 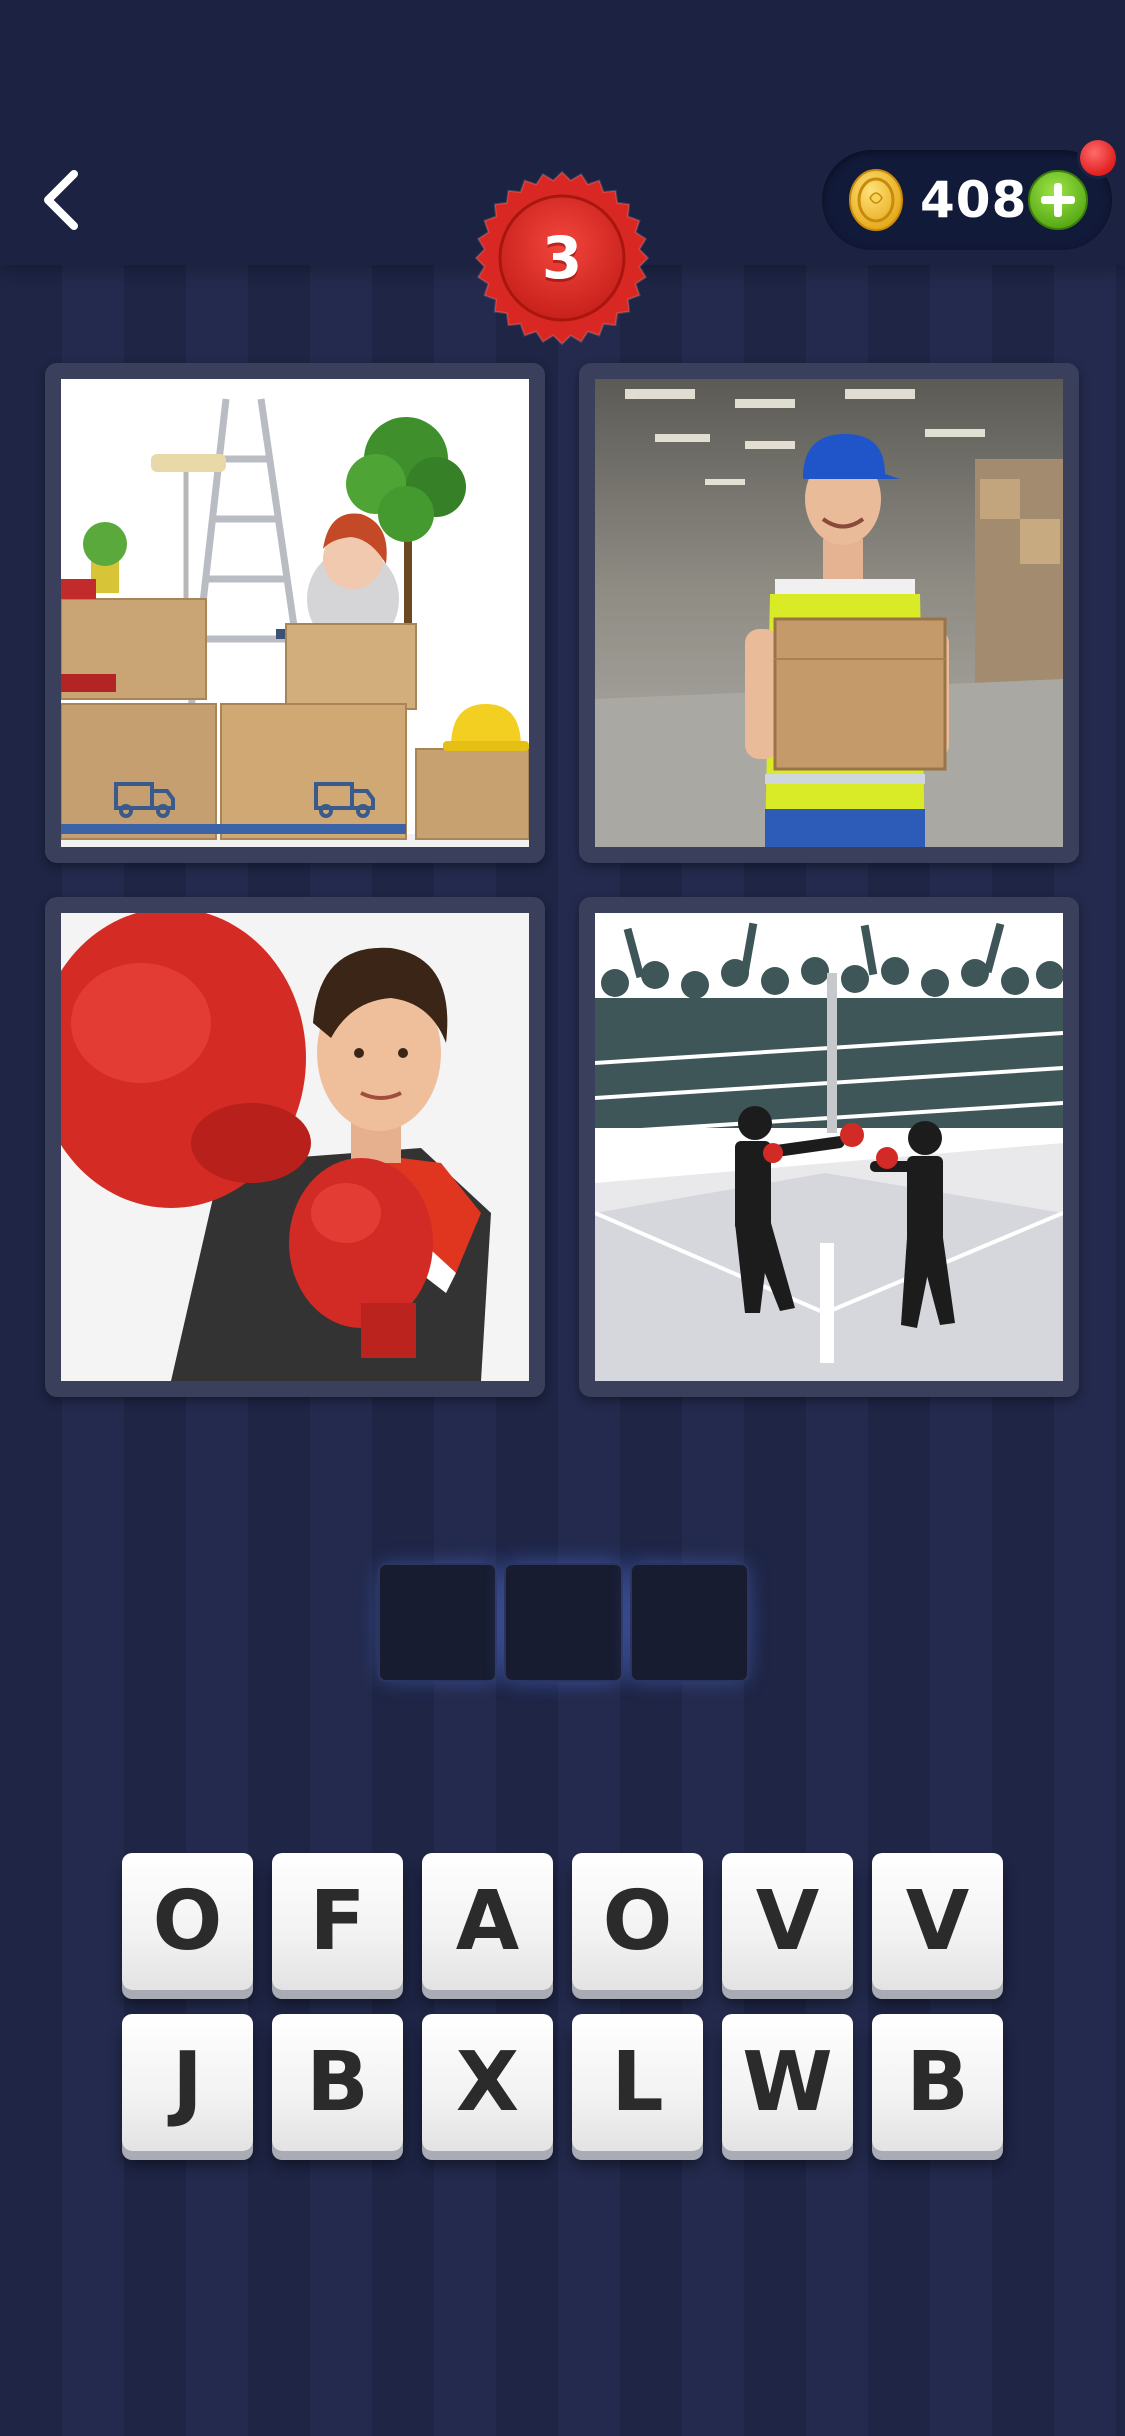 I want to click on level-badge: 3, so click(x=562, y=258).